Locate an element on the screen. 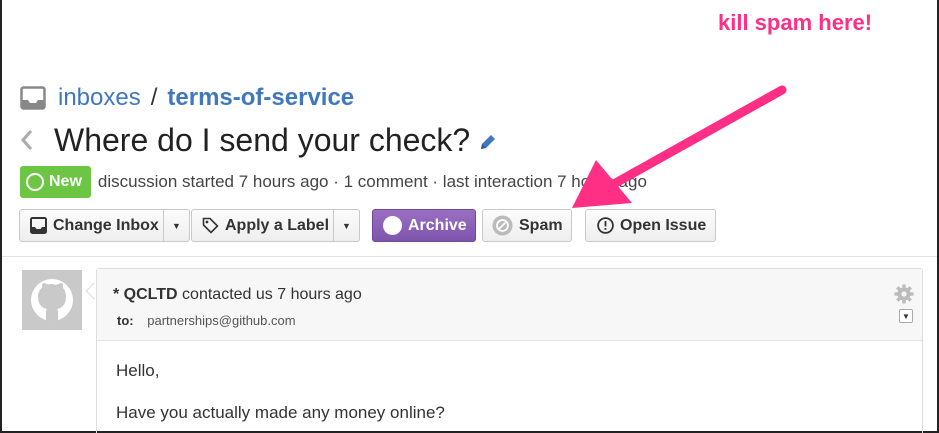  comment-paragraph: Hello, is located at coordinates (138, 370).